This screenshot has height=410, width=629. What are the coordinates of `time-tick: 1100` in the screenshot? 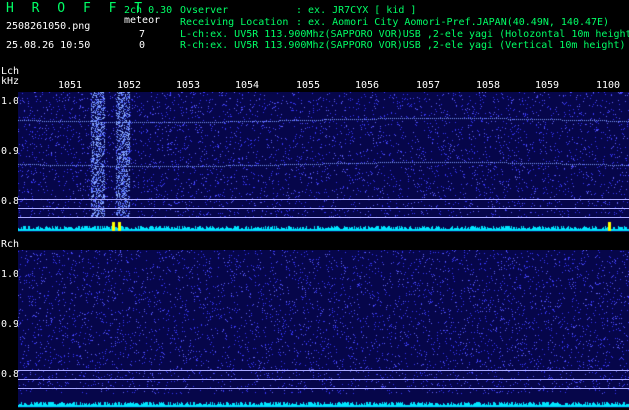 It's located at (608, 85).